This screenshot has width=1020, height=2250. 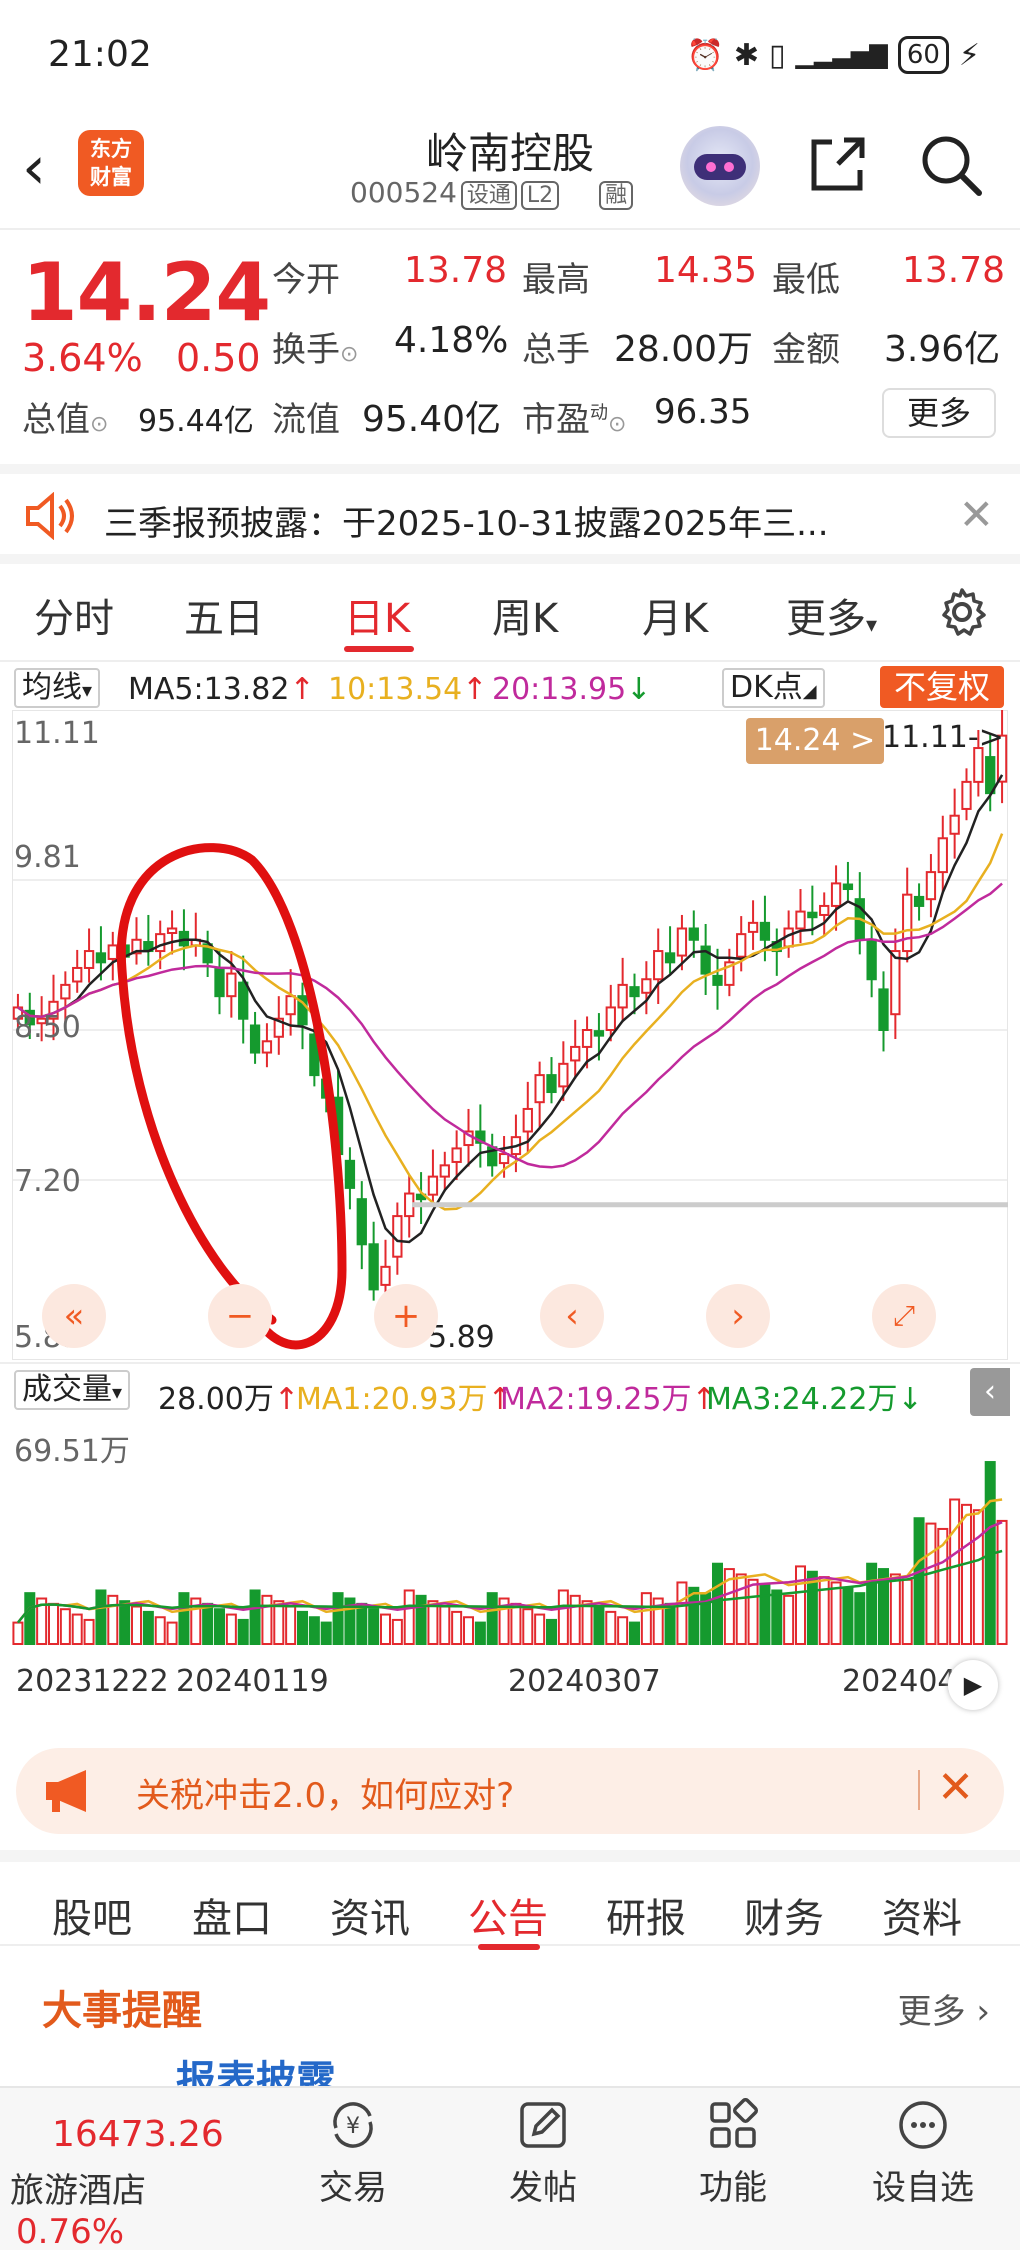 I want to click on tab-research: 研报, so click(x=646, y=1915).